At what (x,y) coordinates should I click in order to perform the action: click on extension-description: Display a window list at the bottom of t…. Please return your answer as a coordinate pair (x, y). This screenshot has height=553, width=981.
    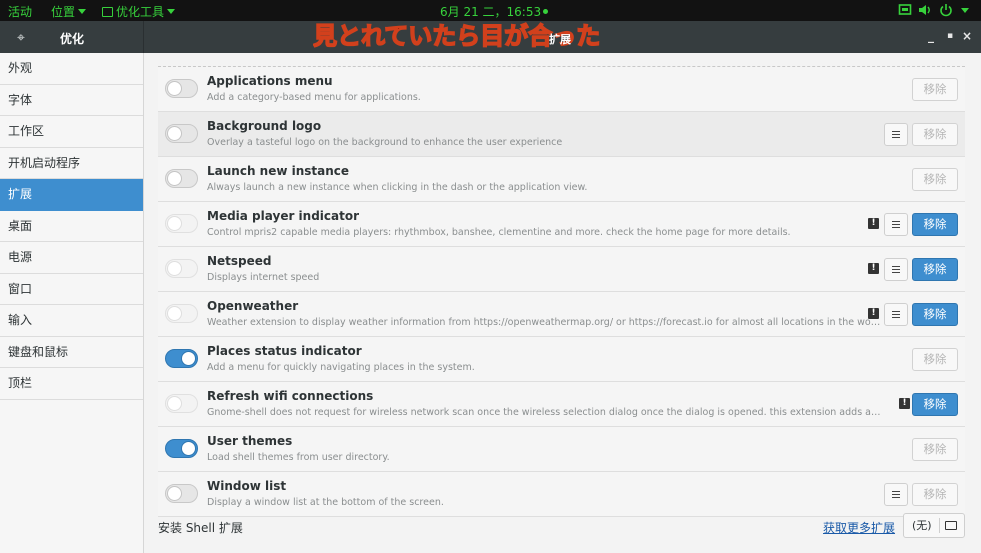
    Looking at the image, I should click on (325, 502).